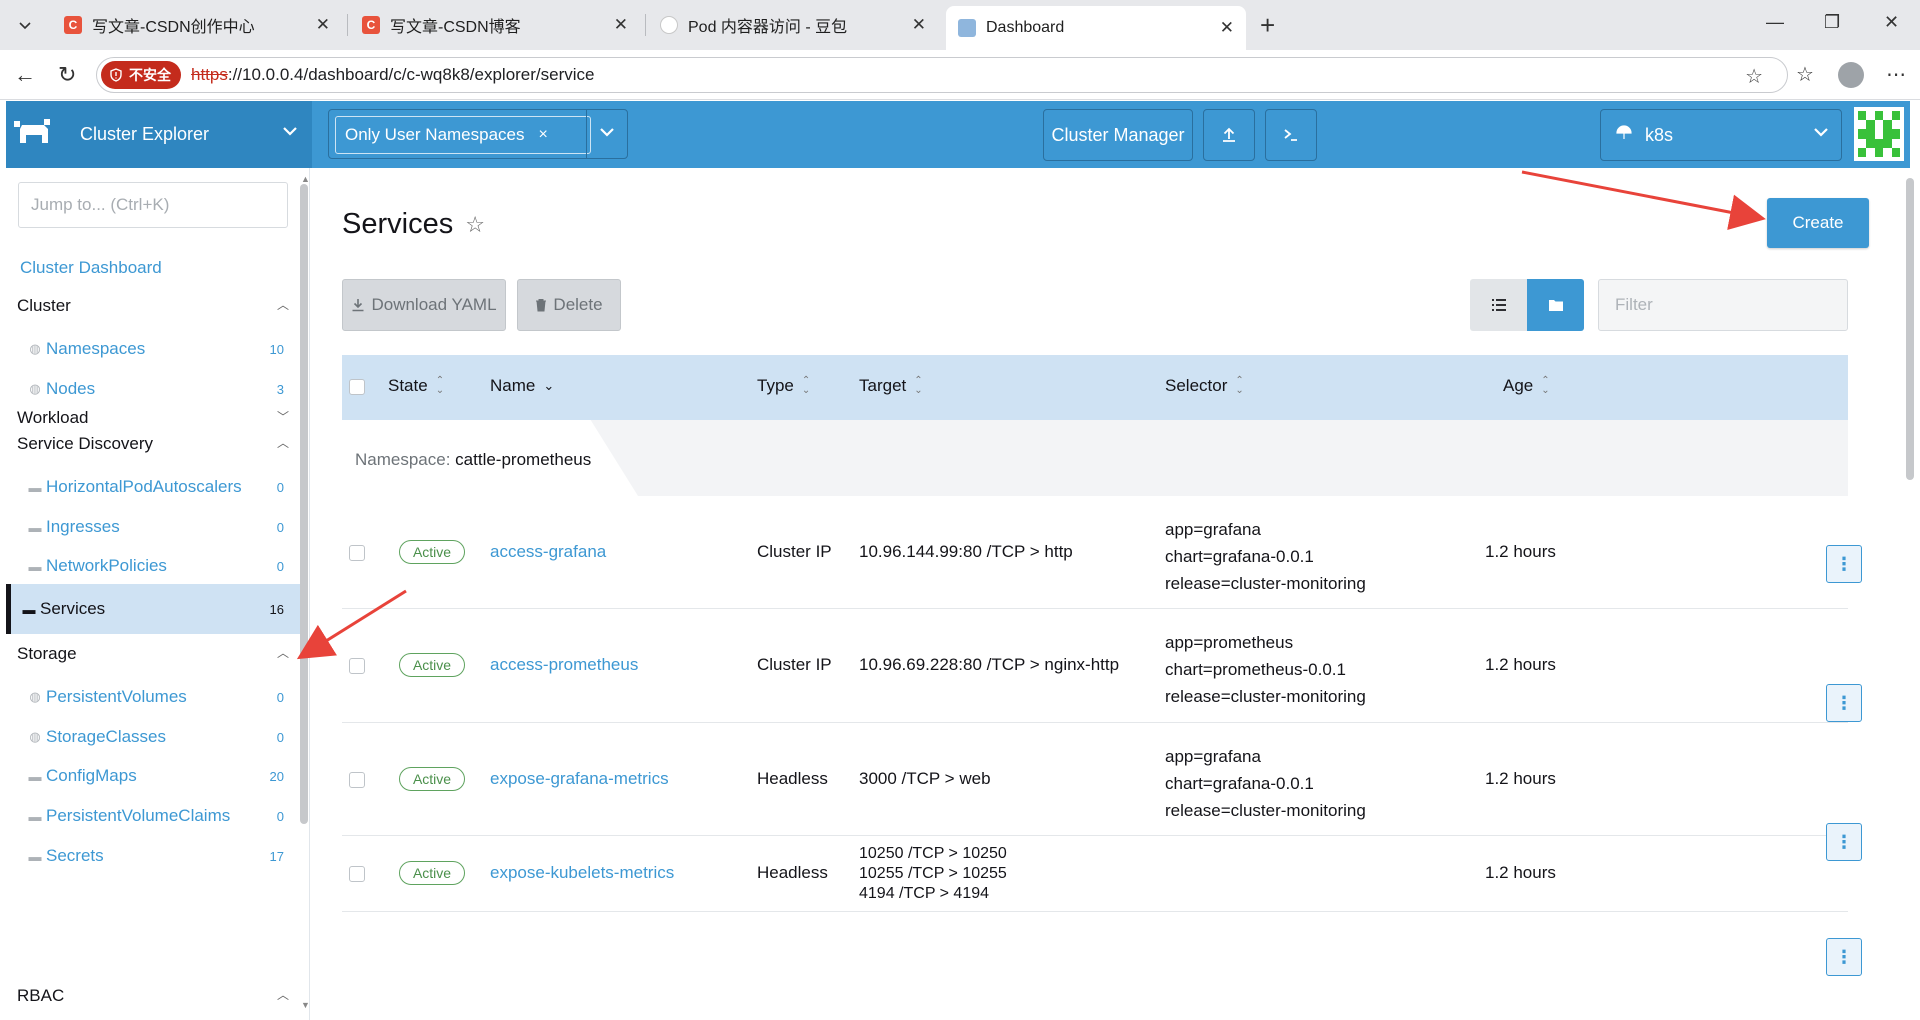 This screenshot has width=1920, height=1020. What do you see at coordinates (645, 25) in the screenshot?
I see `tab-separator` at bounding box center [645, 25].